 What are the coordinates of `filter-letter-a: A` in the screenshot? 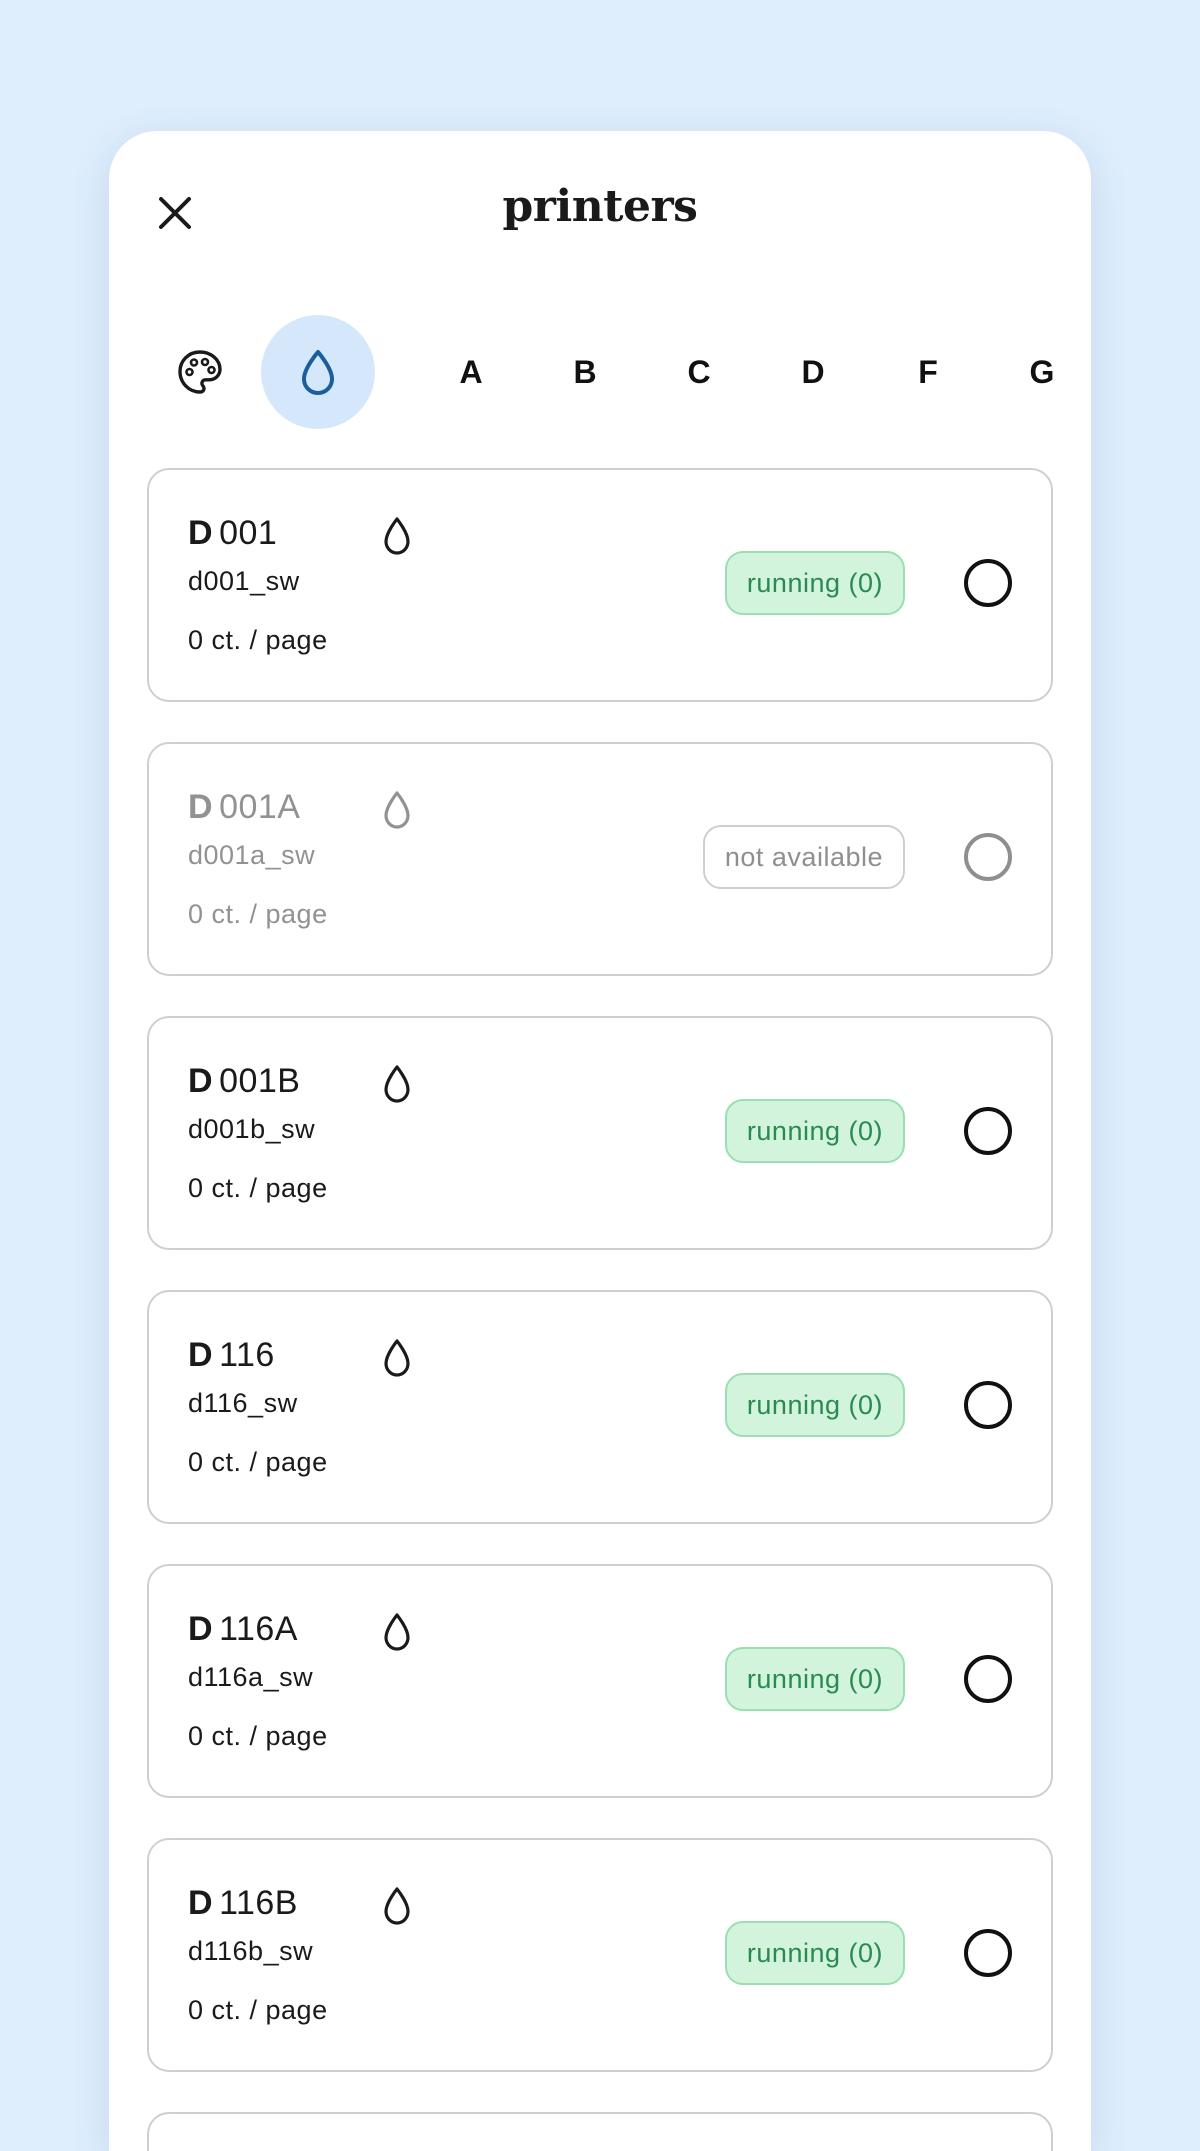 It's located at (471, 372).